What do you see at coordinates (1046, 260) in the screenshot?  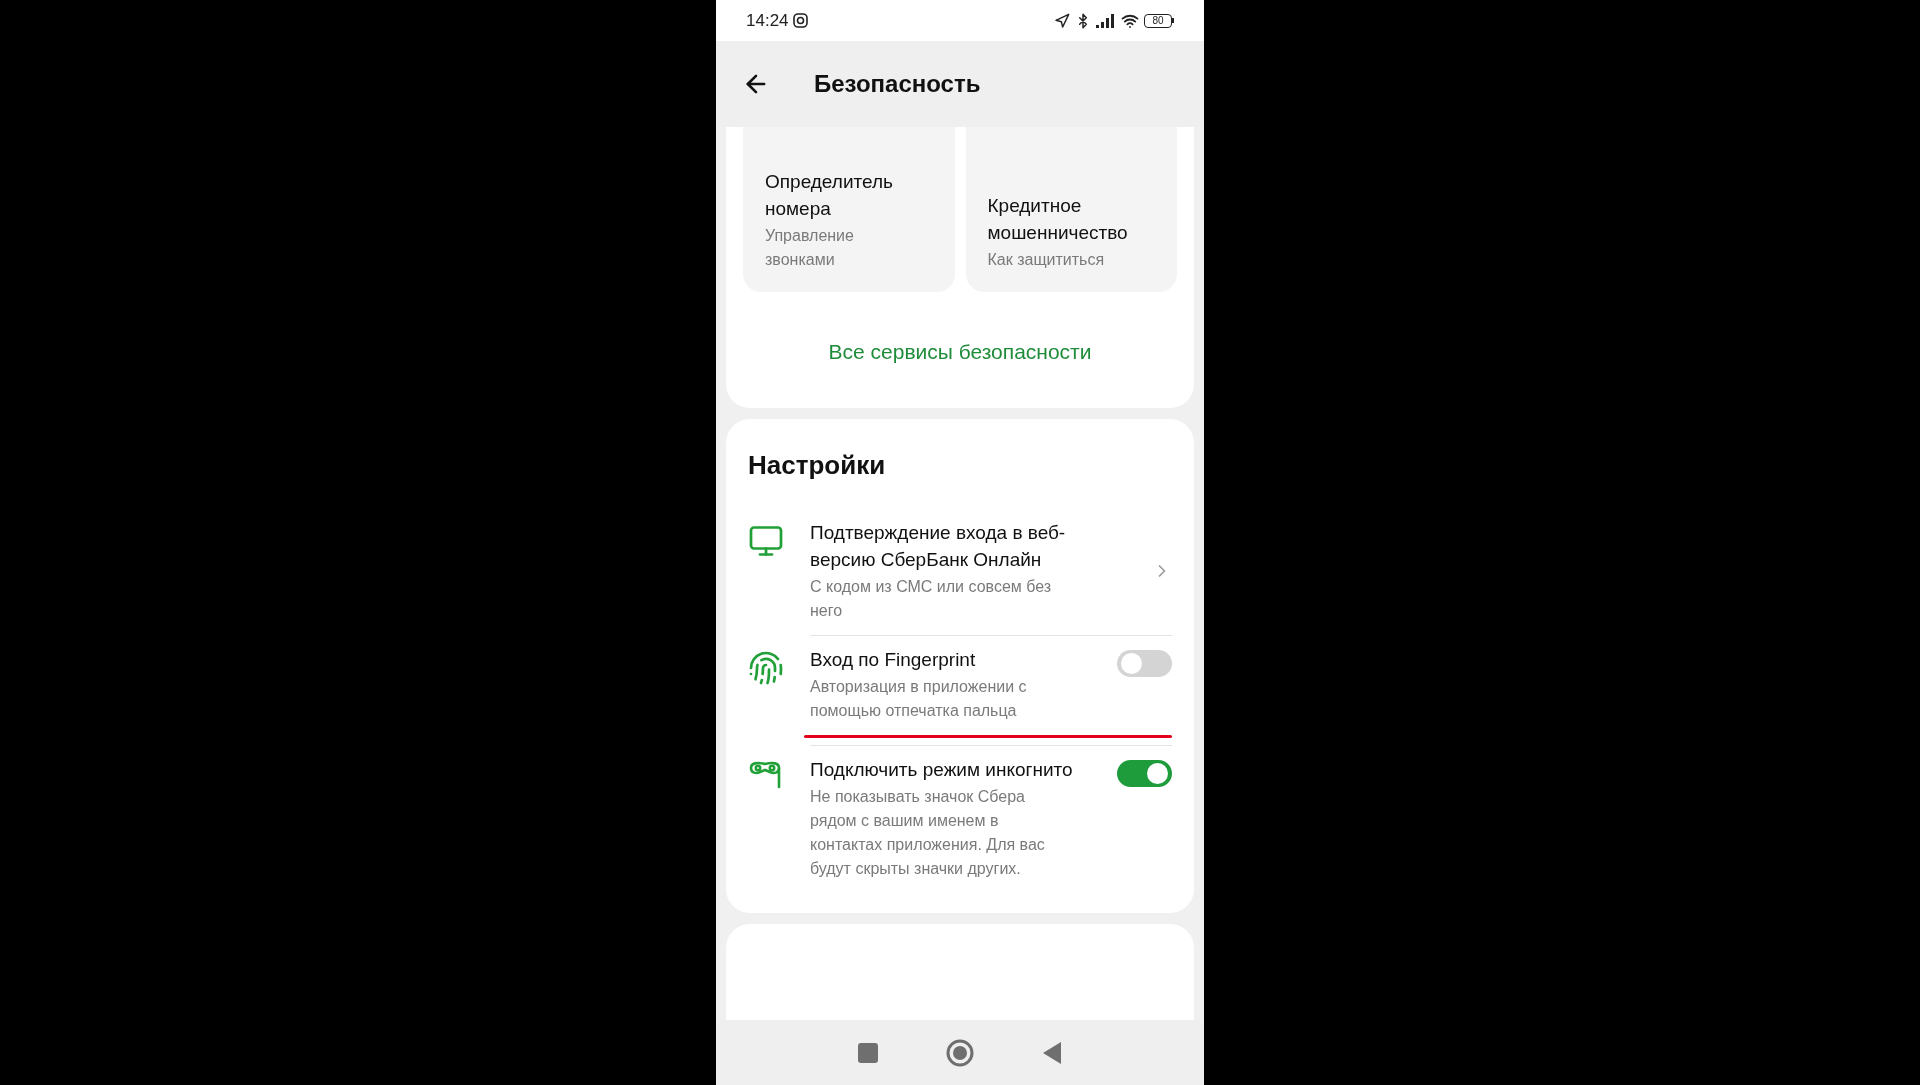 I see `tile-subtitle: Как защититься` at bounding box center [1046, 260].